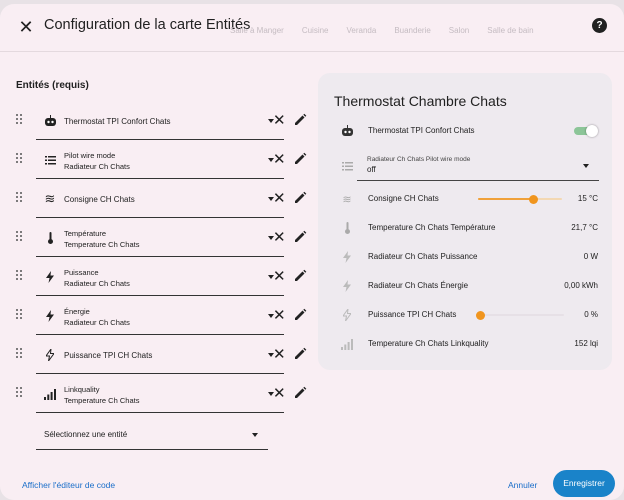 The width and height of the screenshot is (624, 500). What do you see at coordinates (599, 25) in the screenshot?
I see `help-icon: ?` at bounding box center [599, 25].